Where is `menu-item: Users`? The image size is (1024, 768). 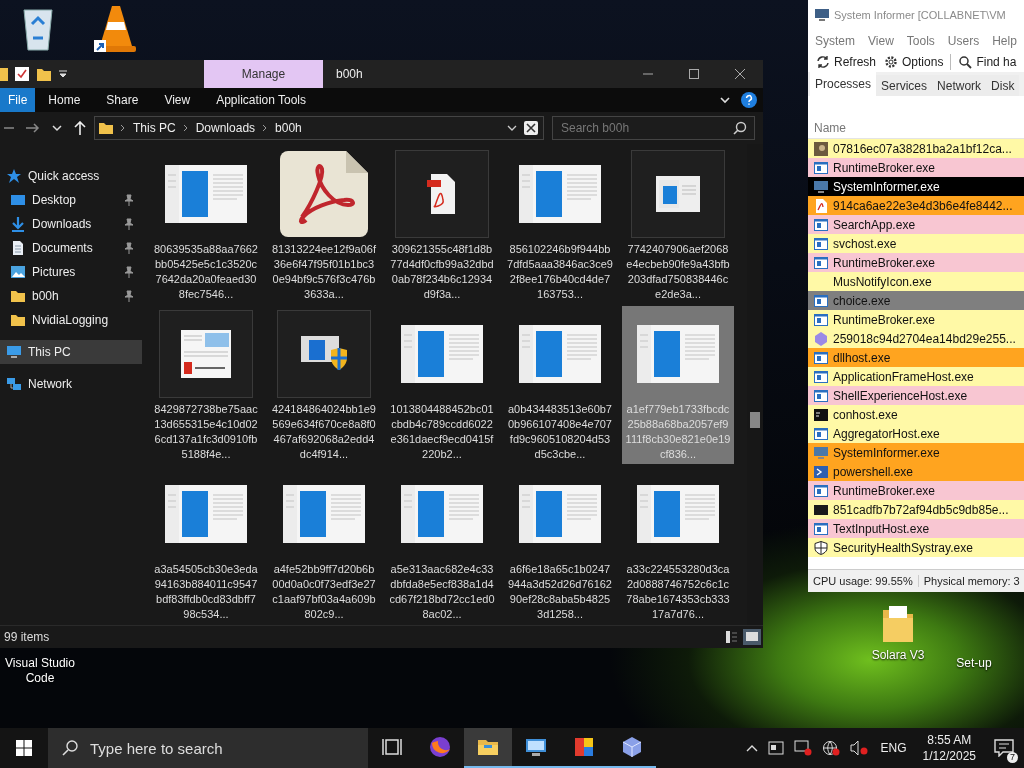 menu-item: Users is located at coordinates (963, 41).